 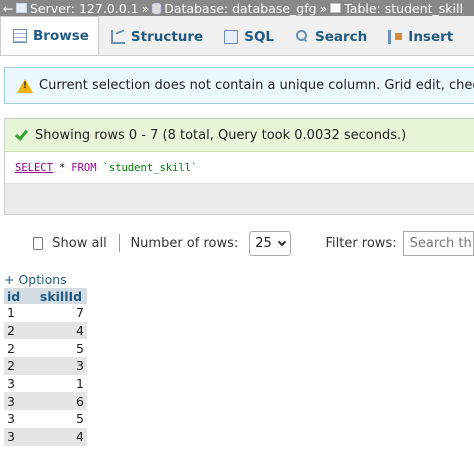 What do you see at coordinates (61, 313) in the screenshot?
I see `cell-skillid: 7` at bounding box center [61, 313].